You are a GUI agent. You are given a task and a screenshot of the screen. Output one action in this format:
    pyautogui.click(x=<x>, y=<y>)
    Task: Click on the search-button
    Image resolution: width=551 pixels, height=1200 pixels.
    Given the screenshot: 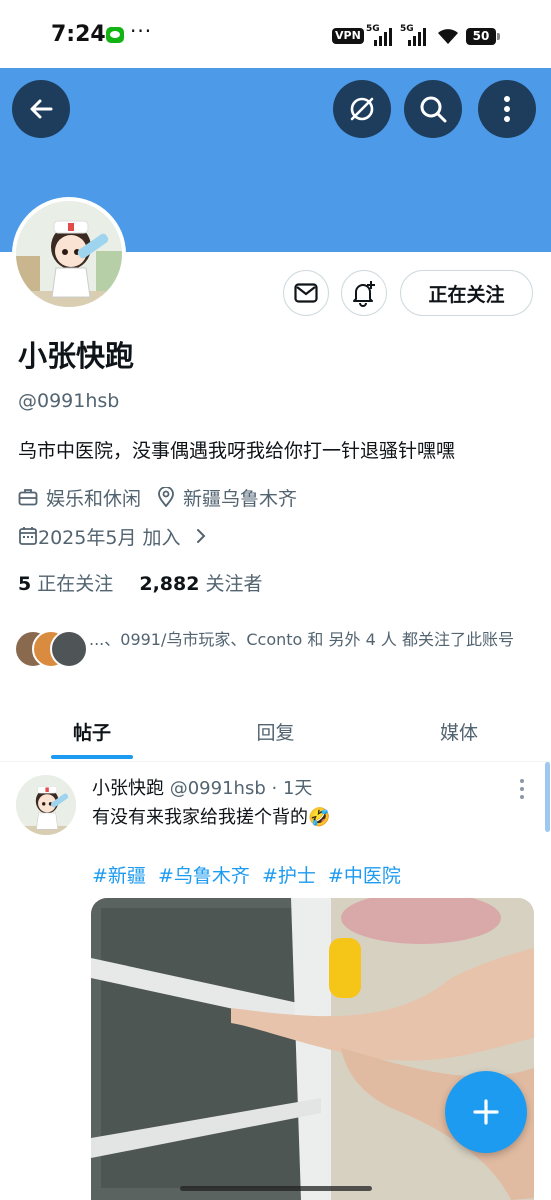 What is the action you would take?
    pyautogui.click(x=433, y=109)
    